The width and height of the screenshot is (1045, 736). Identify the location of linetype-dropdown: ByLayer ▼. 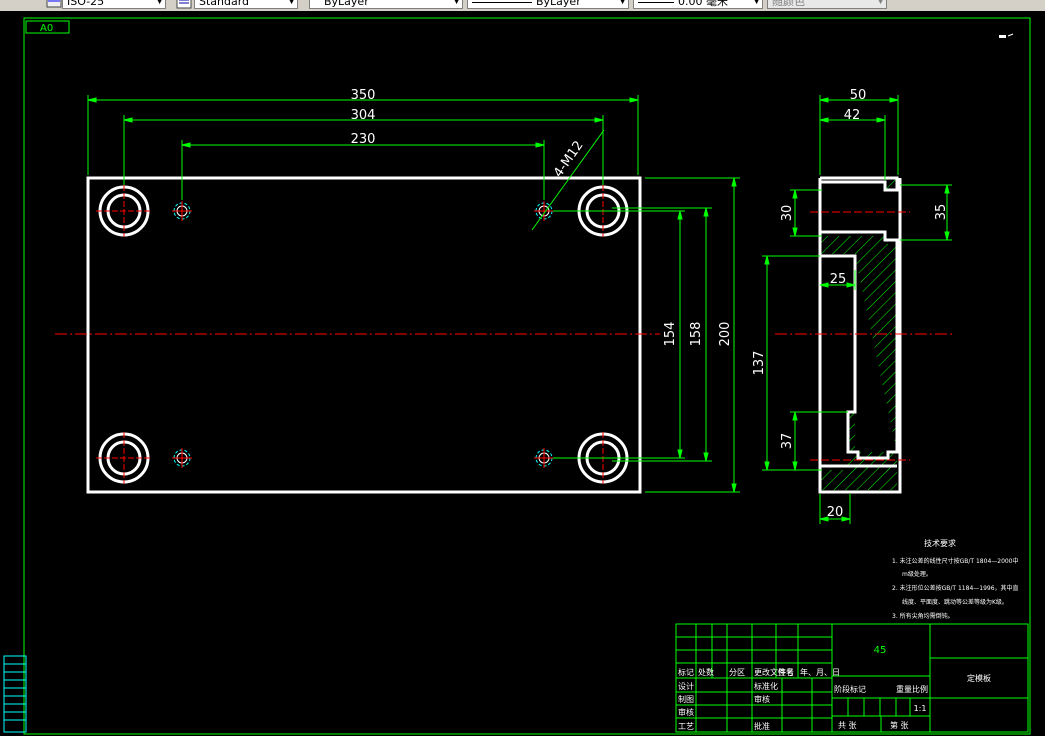
(548, 4).